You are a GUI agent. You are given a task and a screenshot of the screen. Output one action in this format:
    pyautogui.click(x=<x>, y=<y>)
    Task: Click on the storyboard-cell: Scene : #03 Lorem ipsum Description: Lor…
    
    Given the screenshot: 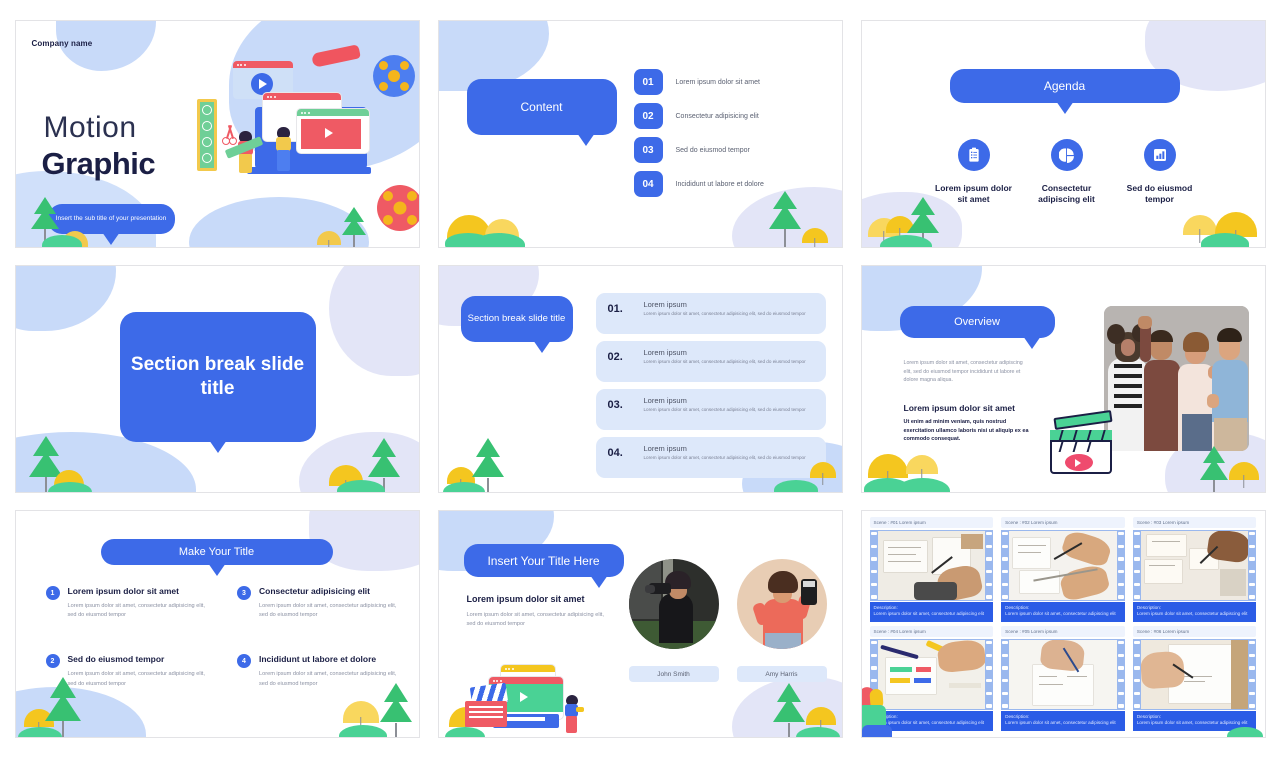 What is the action you would take?
    pyautogui.click(x=1194, y=569)
    